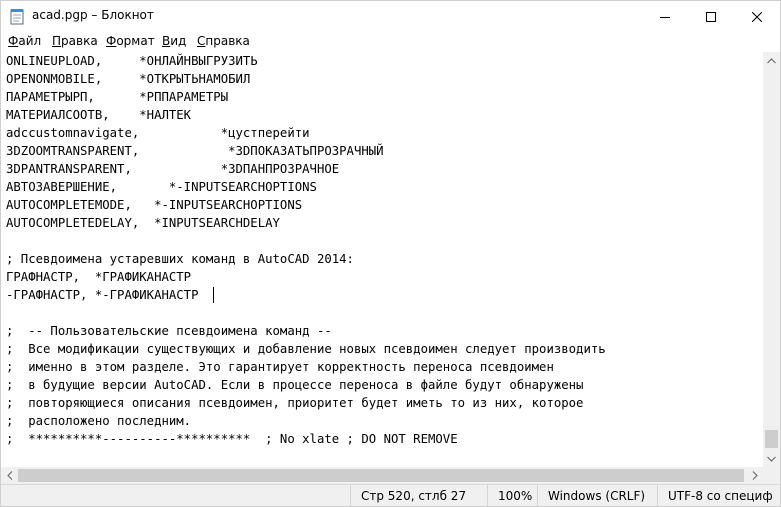  Describe the element at coordinates (99, 421) in the screenshot. I see `text-line: ; расположено последним.` at that location.